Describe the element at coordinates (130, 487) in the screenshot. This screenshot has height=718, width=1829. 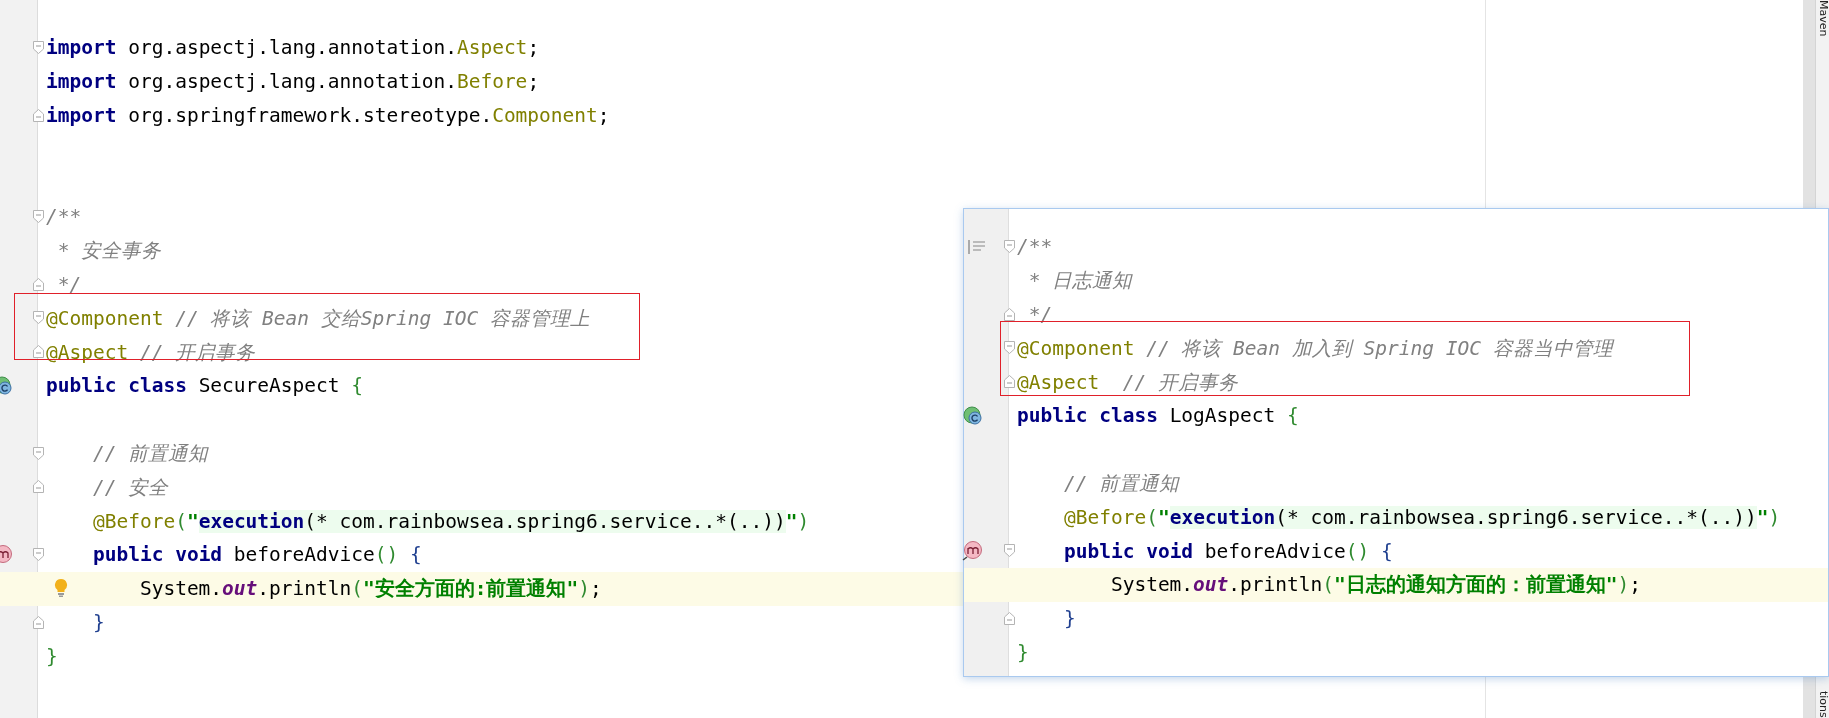
I see `code-line: // 安全` at that location.